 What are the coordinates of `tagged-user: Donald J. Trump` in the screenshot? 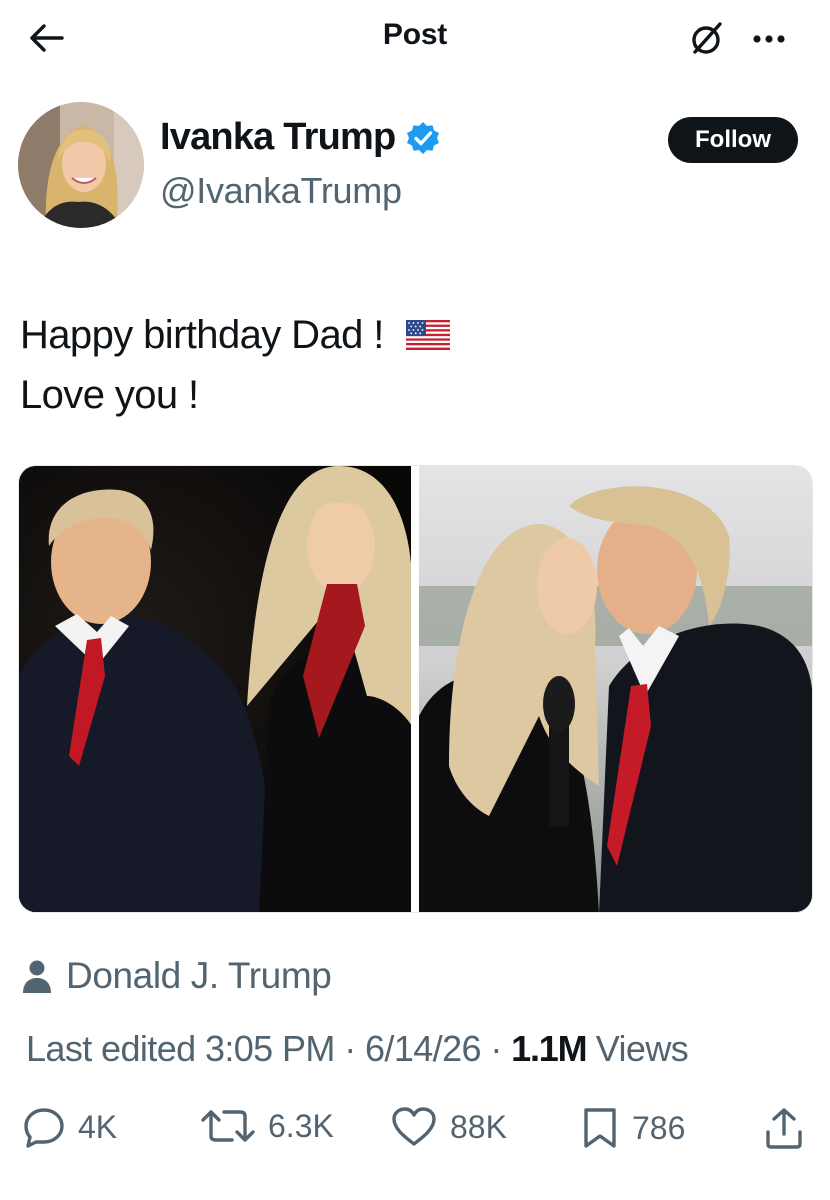 It's located at (177, 976).